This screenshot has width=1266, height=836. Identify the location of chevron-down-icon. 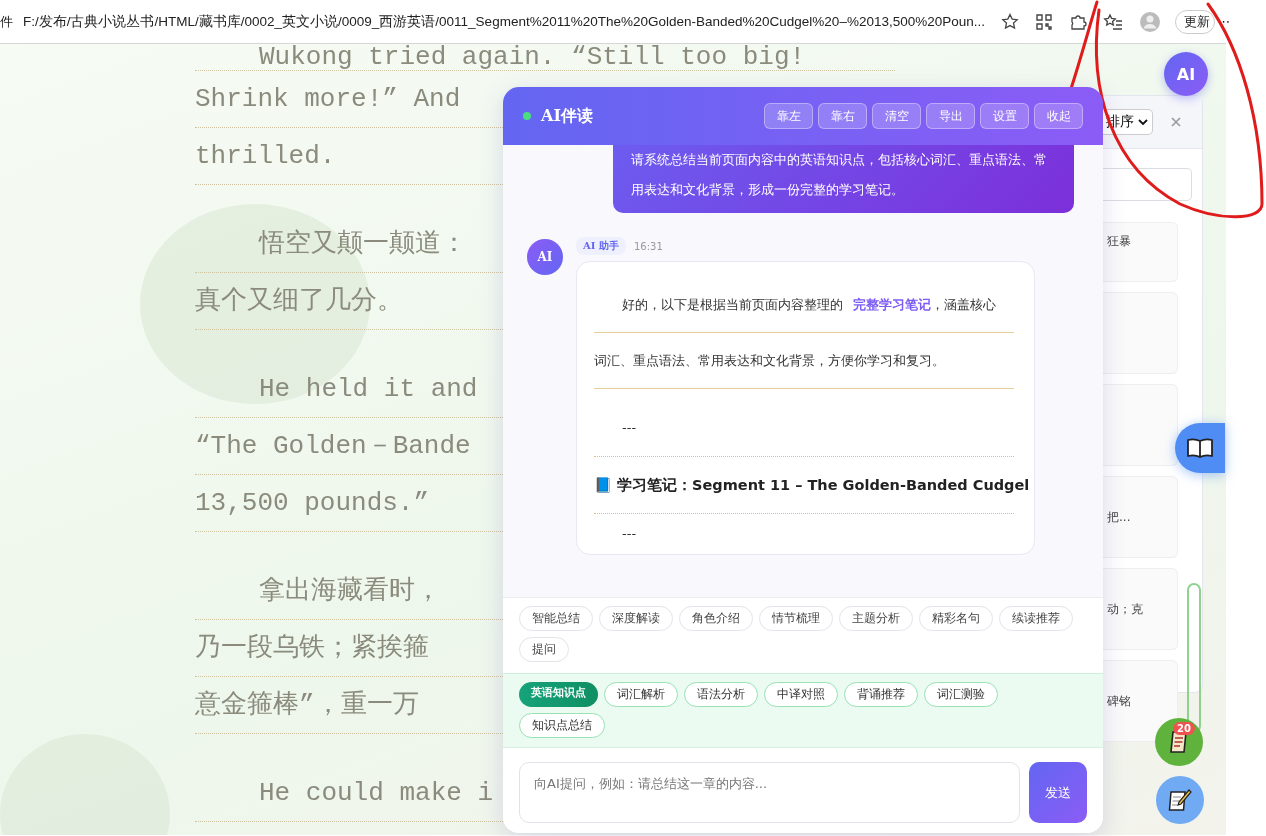
(1143, 122).